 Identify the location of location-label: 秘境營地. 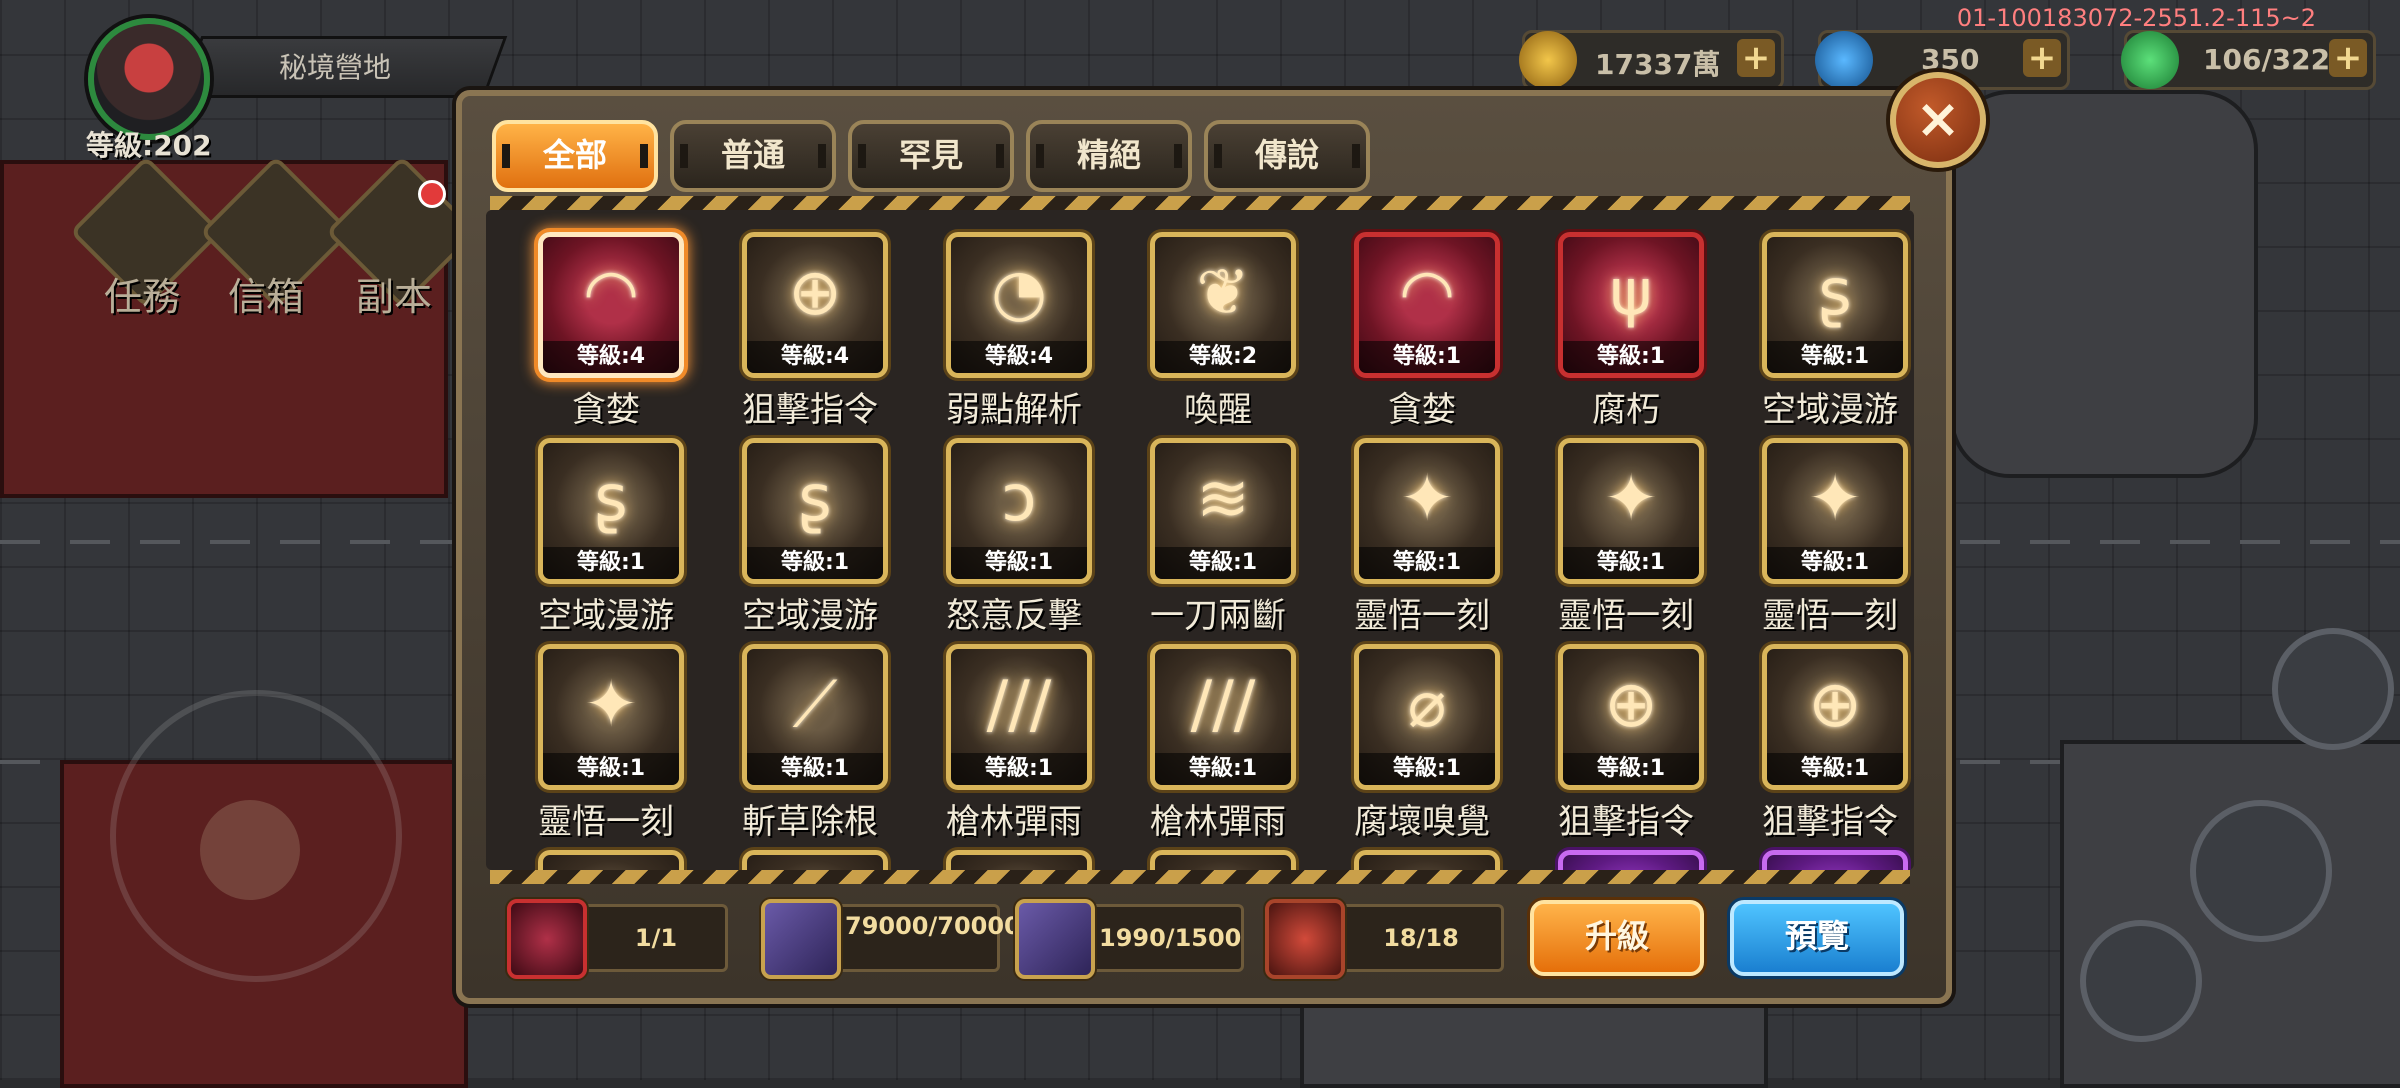
(334, 67).